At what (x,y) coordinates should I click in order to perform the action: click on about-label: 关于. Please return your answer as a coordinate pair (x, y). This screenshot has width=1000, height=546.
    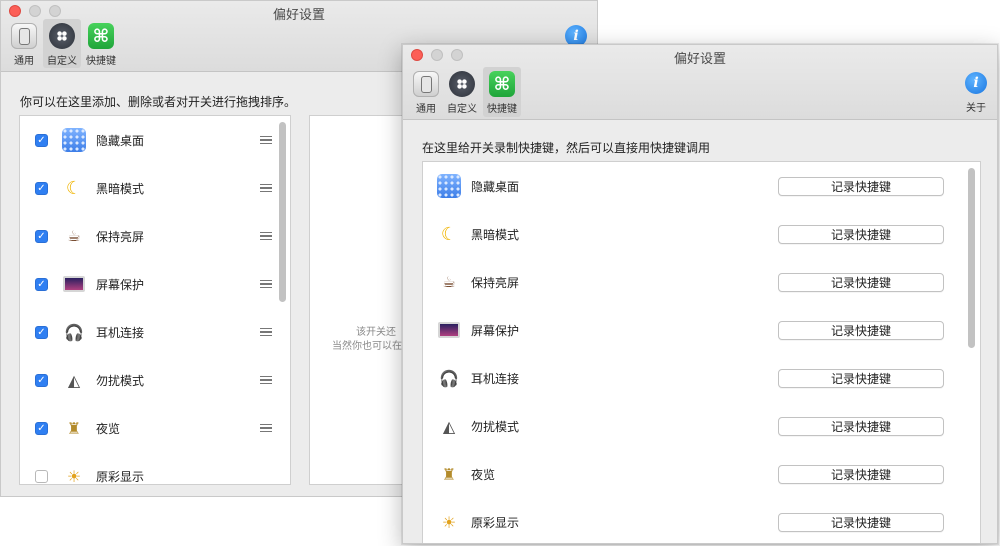
    Looking at the image, I should click on (976, 108).